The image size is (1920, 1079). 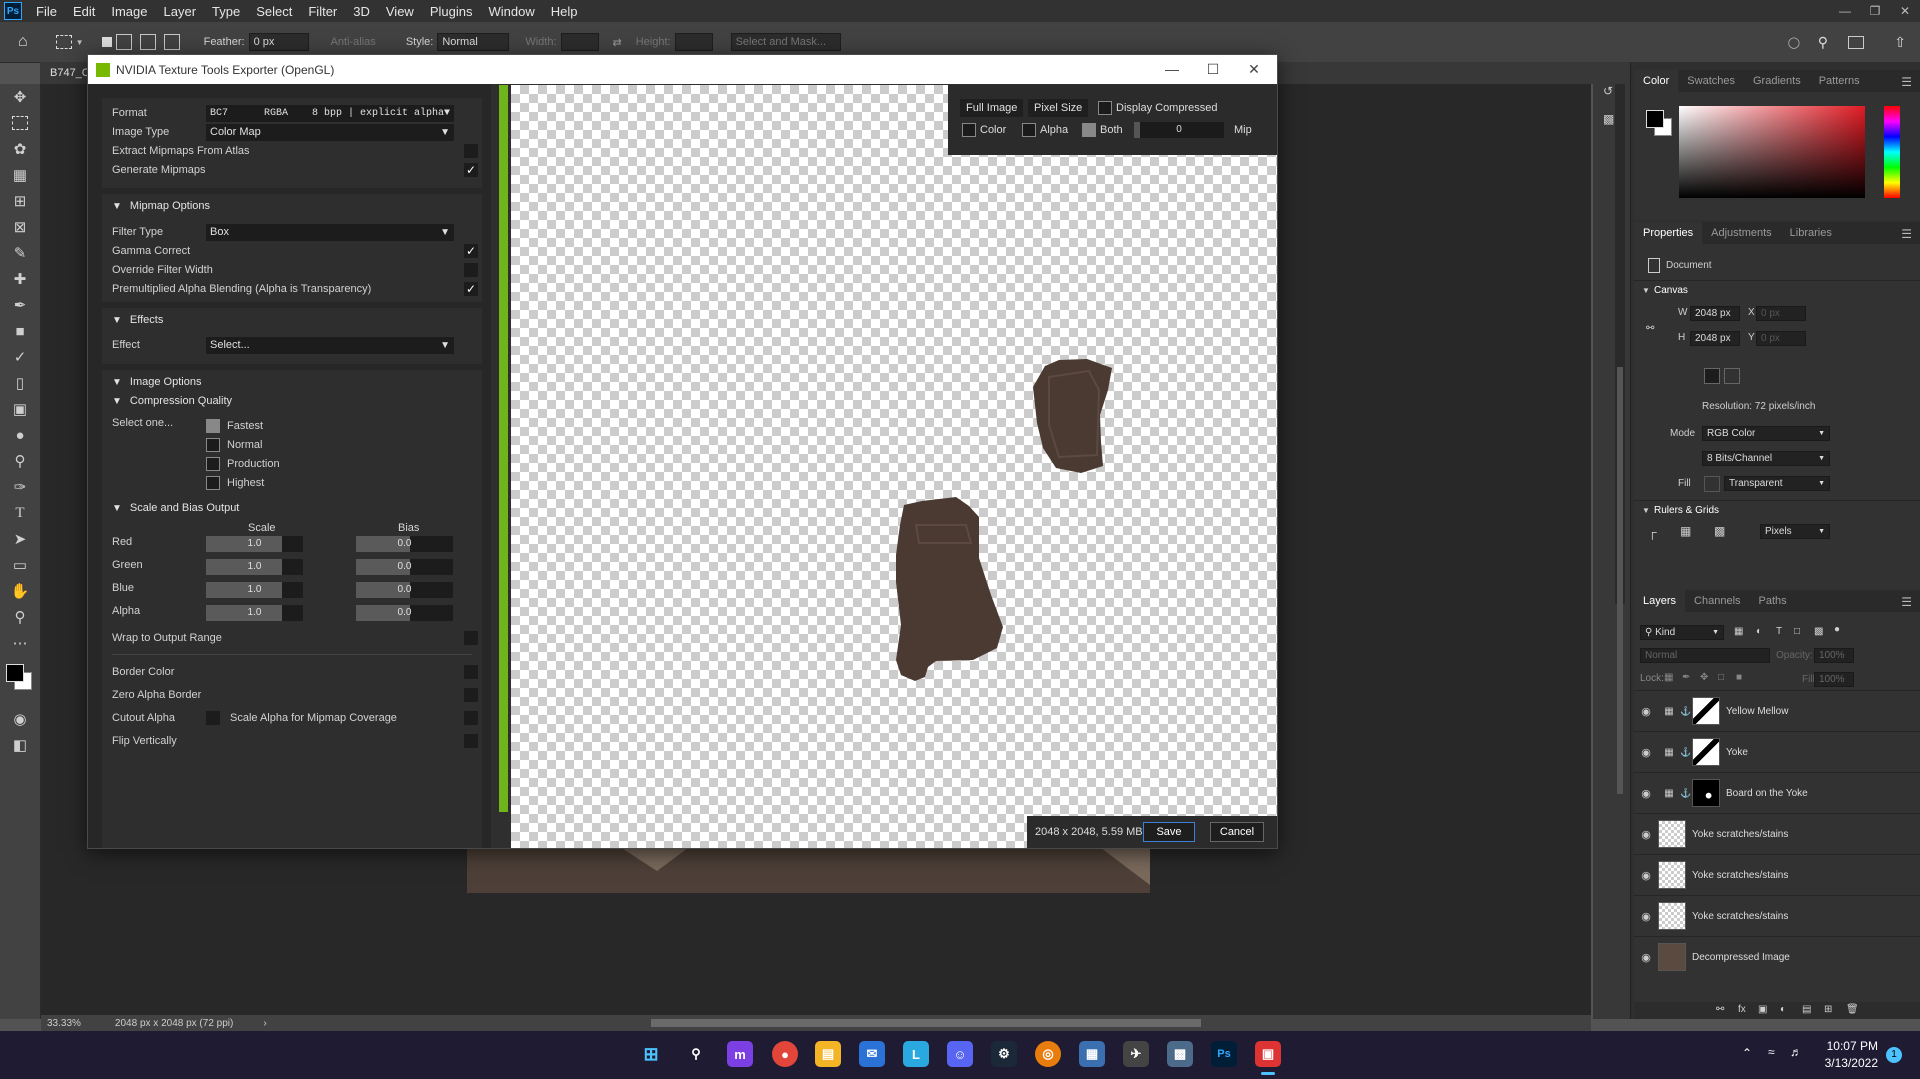 What do you see at coordinates (1705, 655) in the screenshot?
I see `blend-mode-select: Normal` at bounding box center [1705, 655].